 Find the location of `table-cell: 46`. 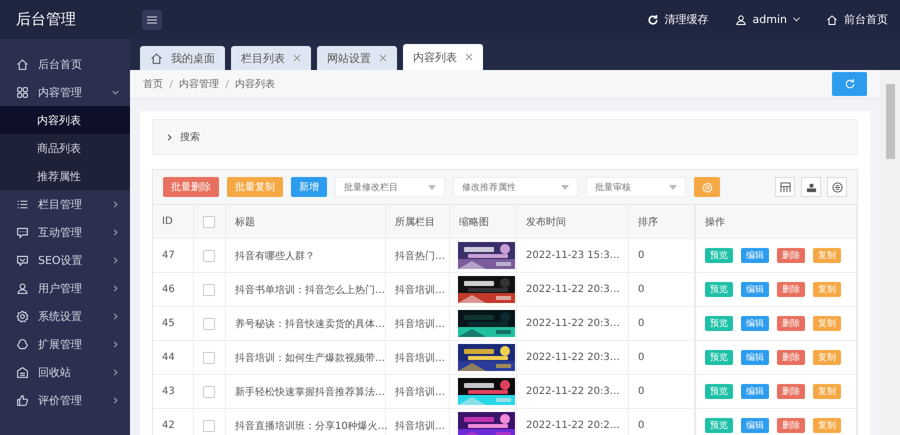

table-cell: 46 is located at coordinates (173, 289).